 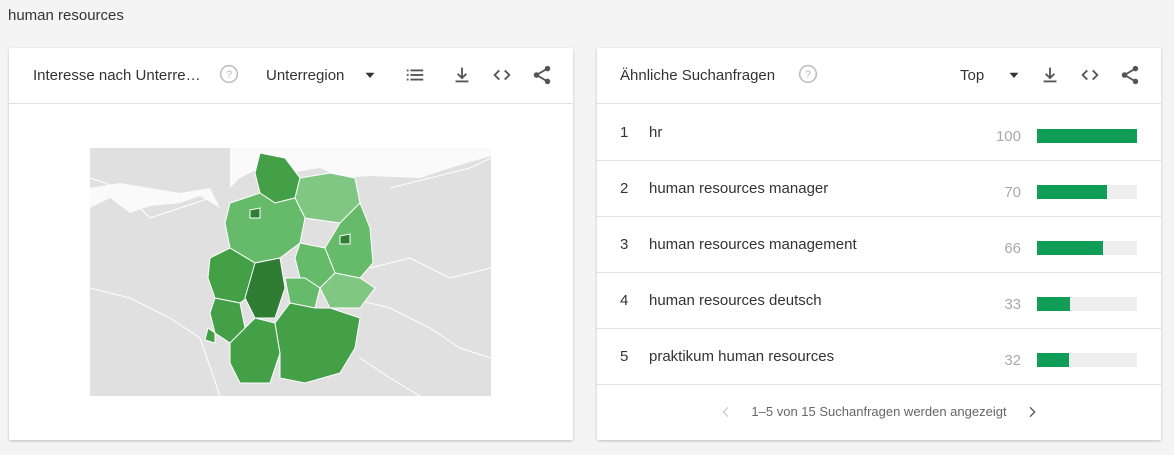 I want to click on sort-select: Top, so click(x=972, y=75).